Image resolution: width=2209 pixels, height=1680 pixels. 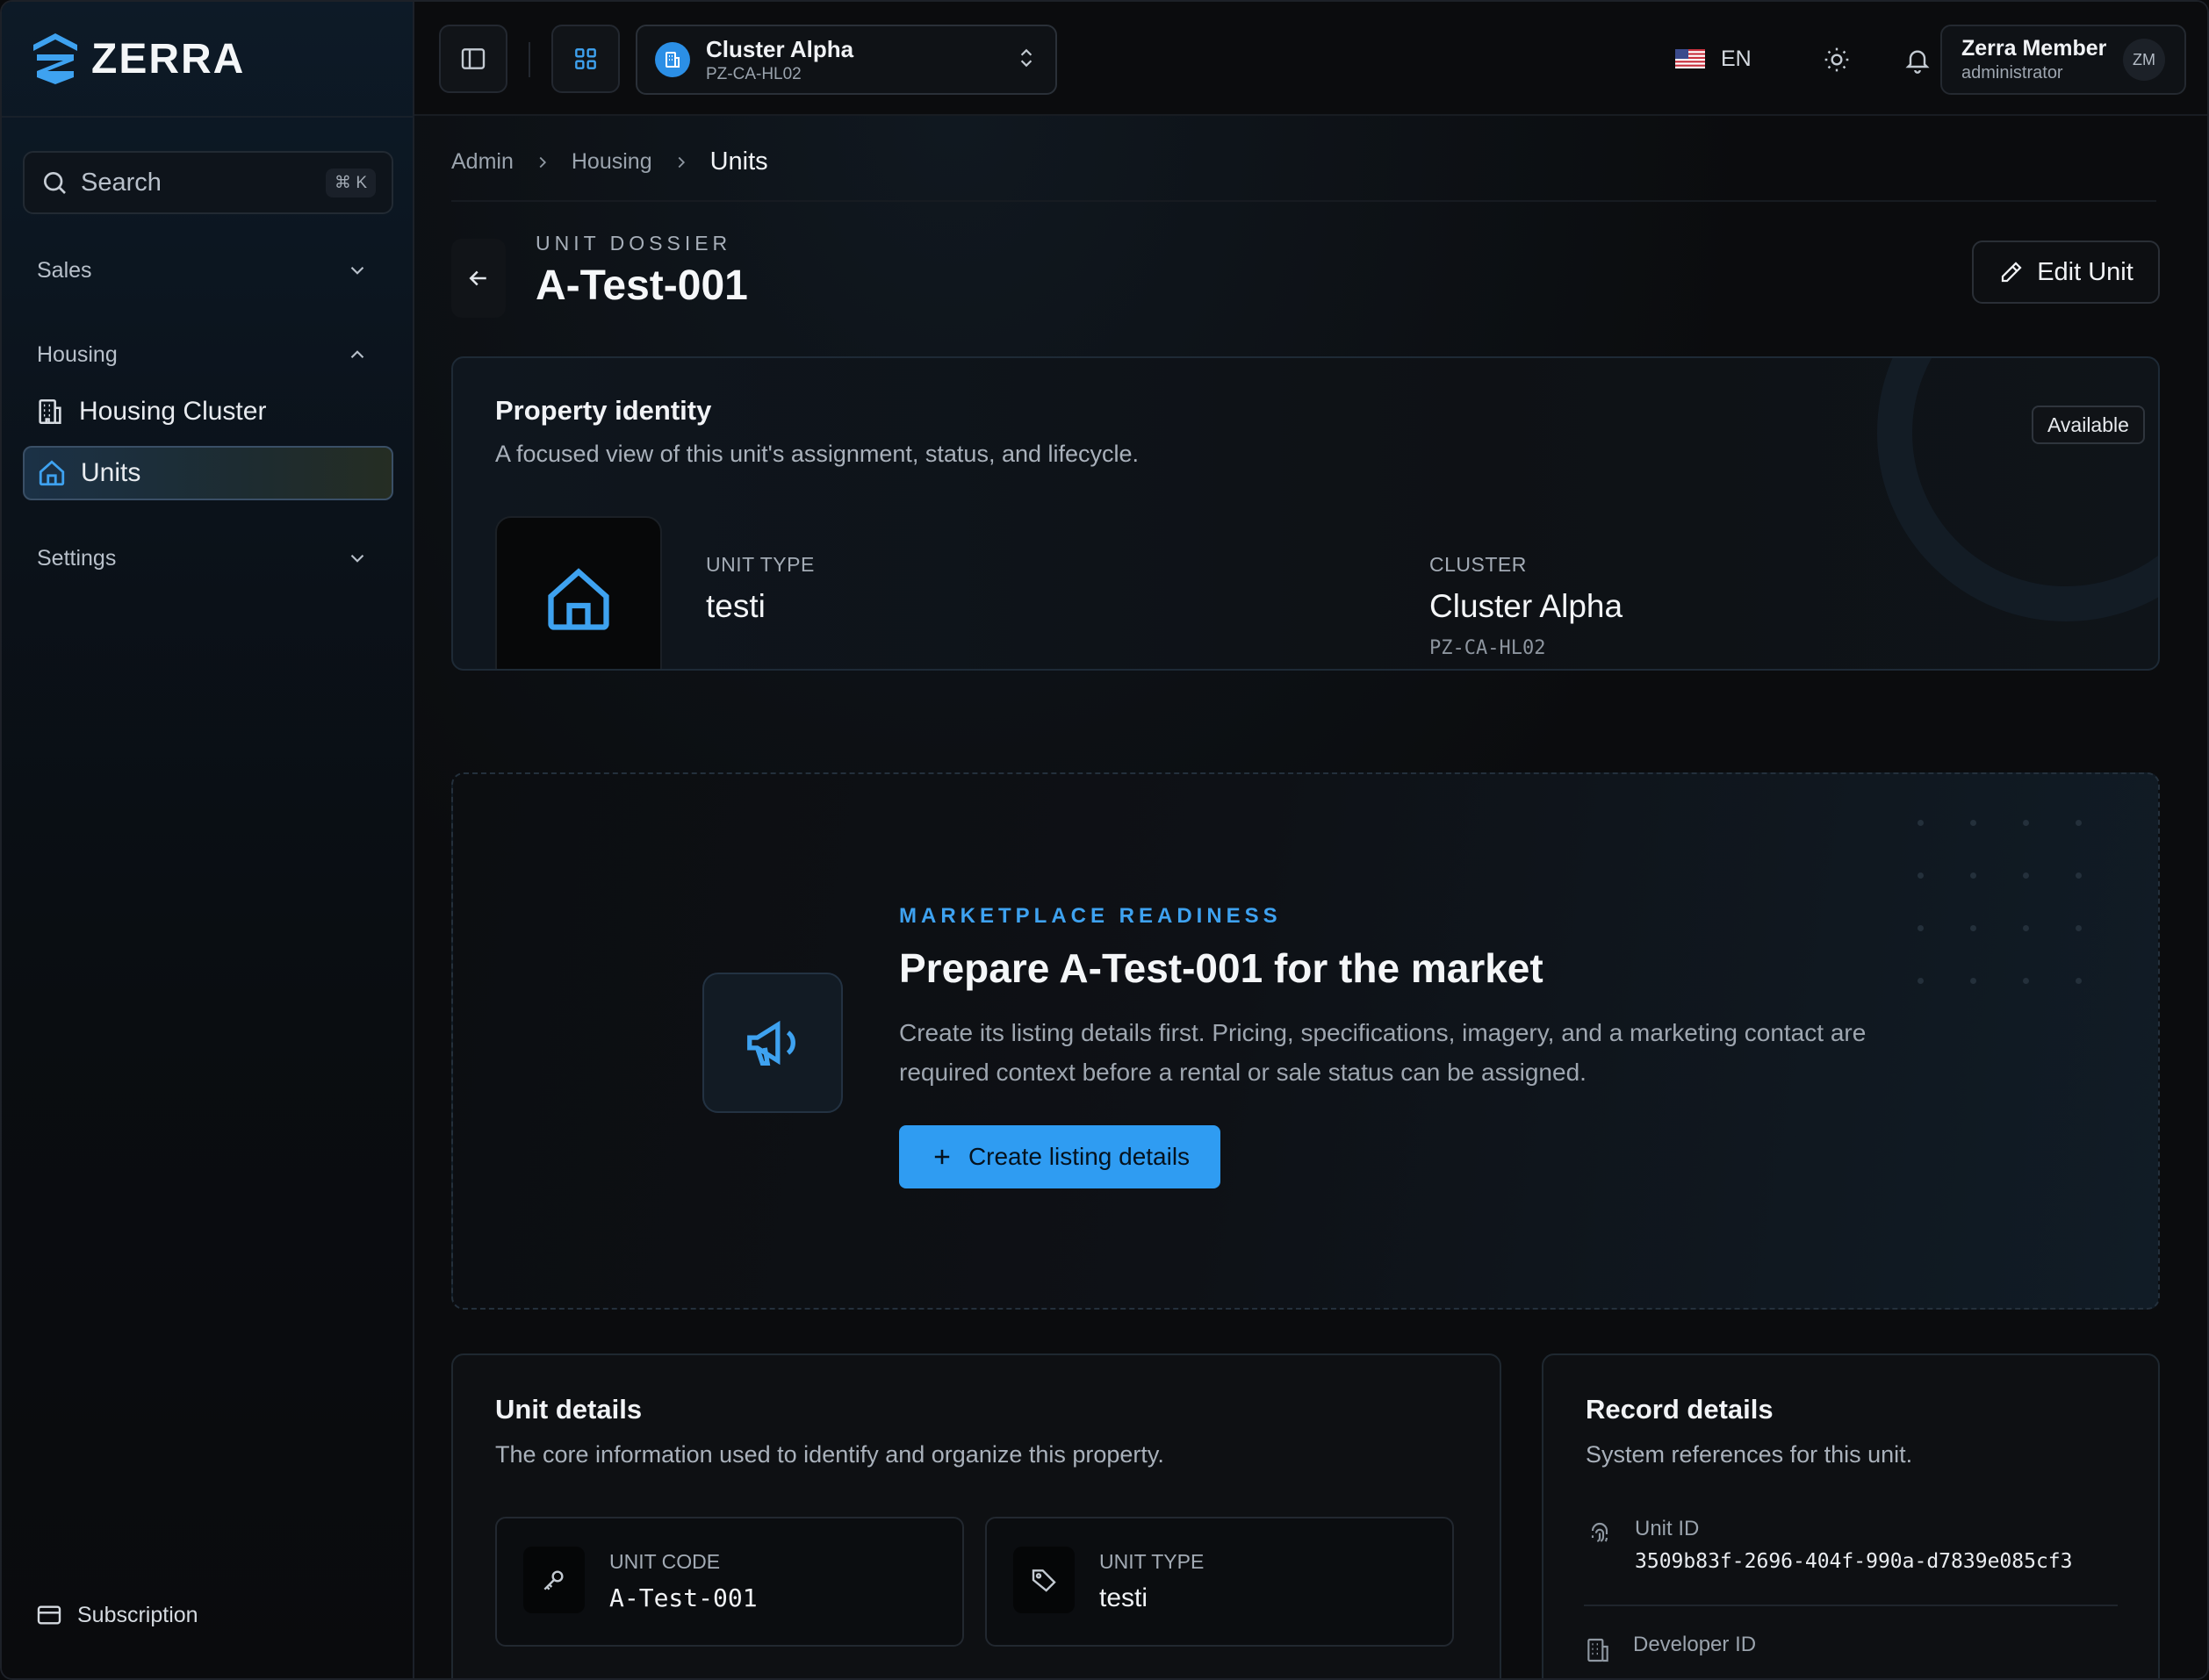 I want to click on subscription-label: Subscription, so click(x=138, y=1614).